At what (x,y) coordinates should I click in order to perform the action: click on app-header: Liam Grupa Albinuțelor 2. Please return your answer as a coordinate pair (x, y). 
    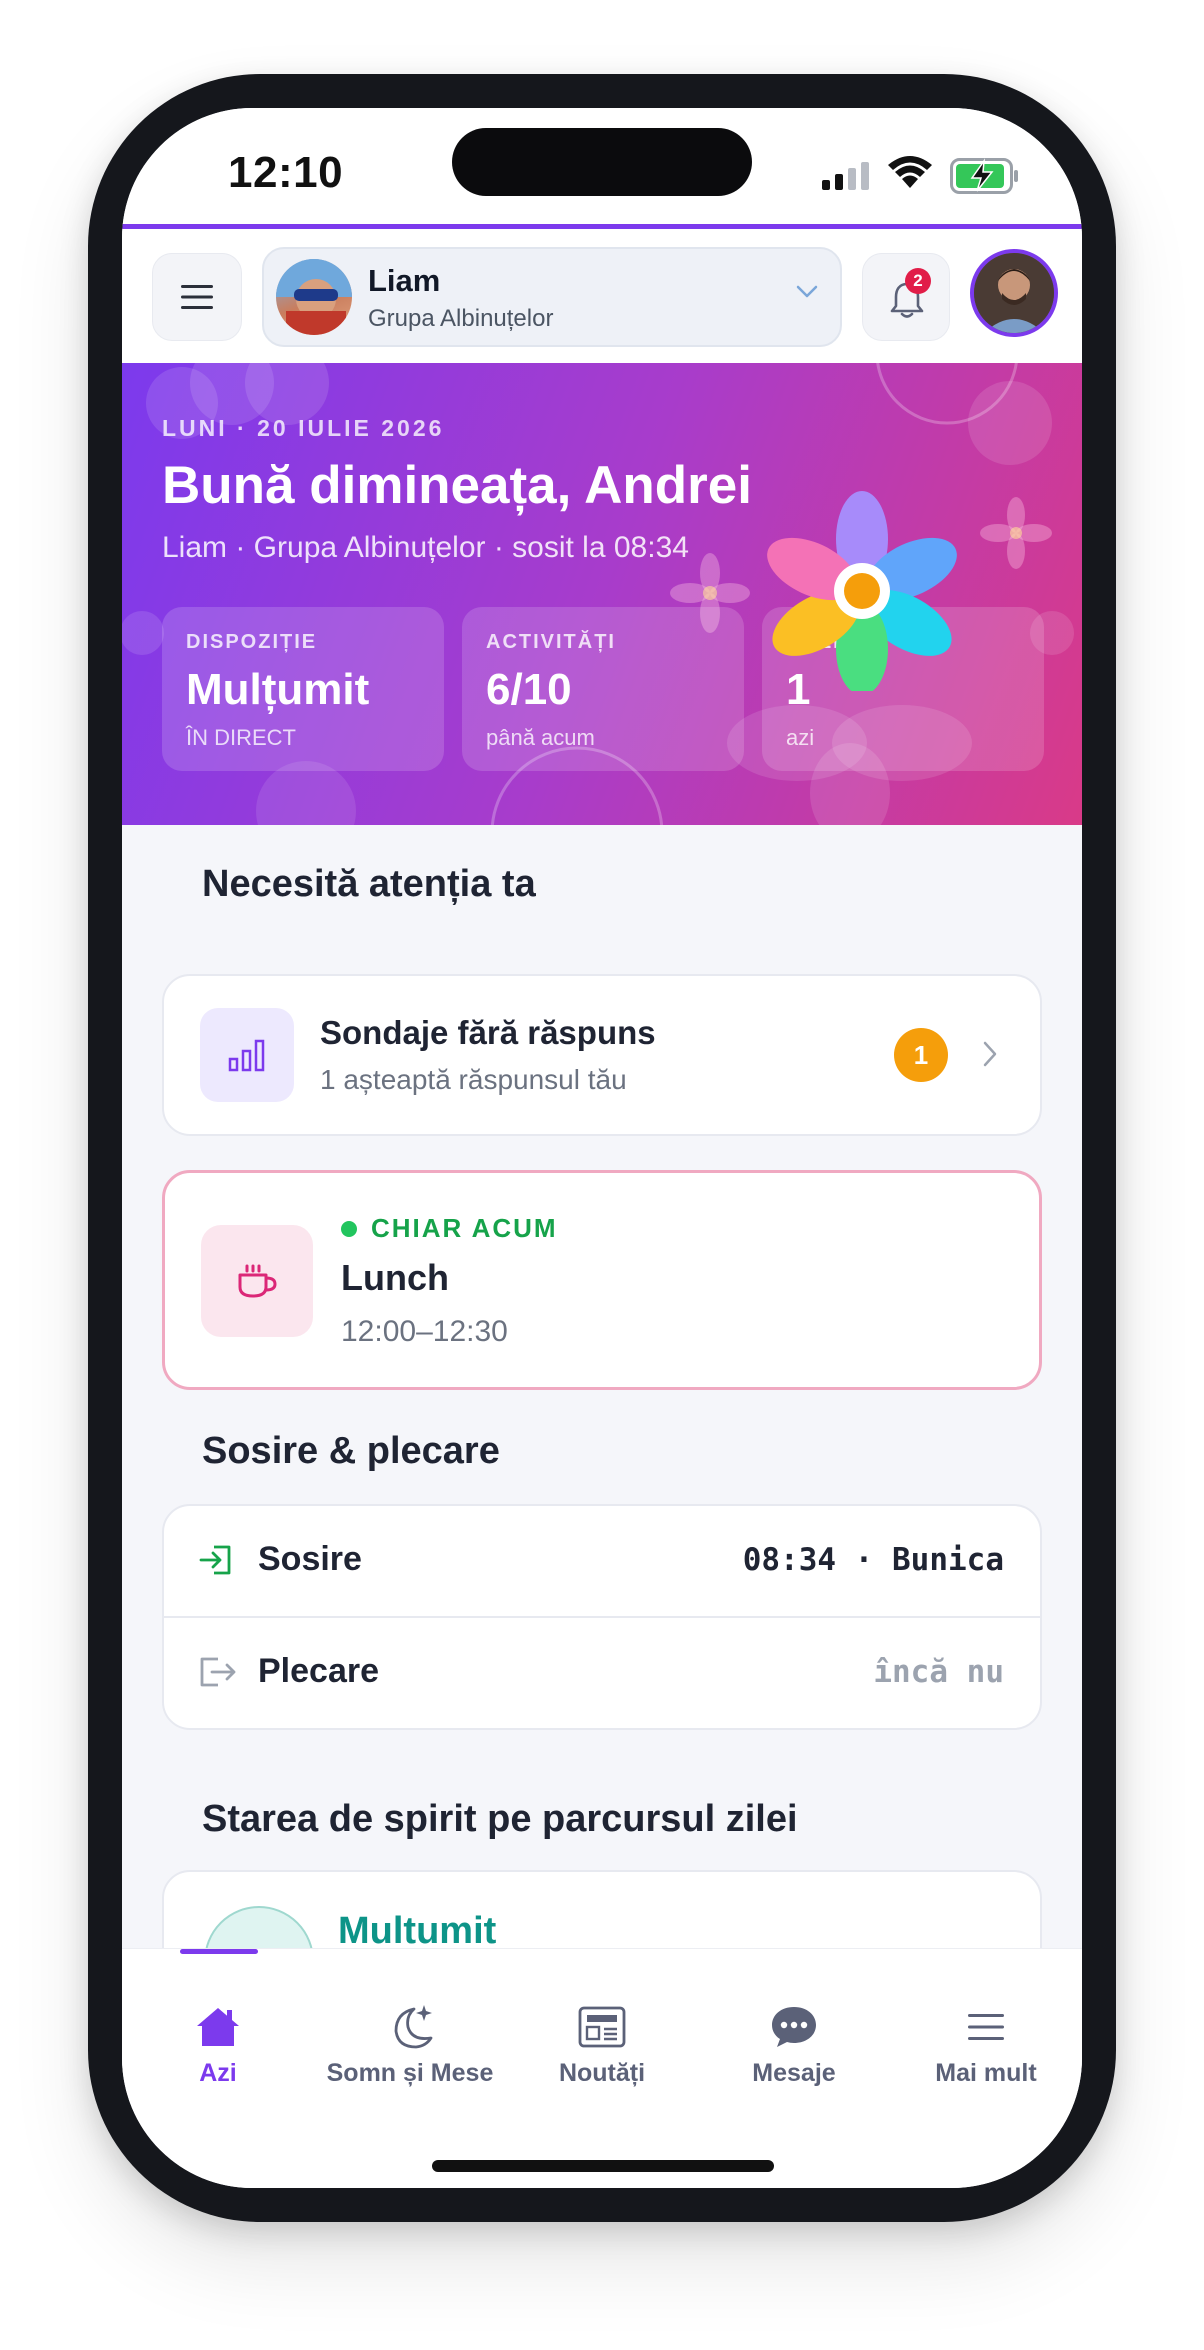
    Looking at the image, I should click on (602, 296).